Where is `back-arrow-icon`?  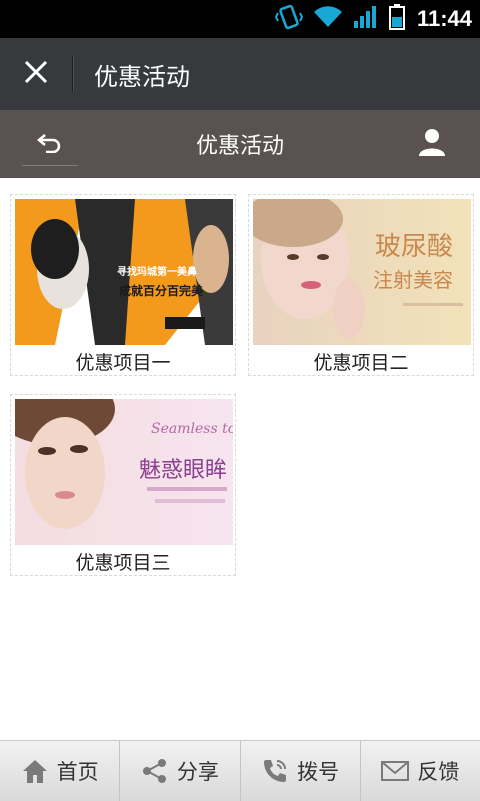
back-arrow-icon is located at coordinates (50, 144).